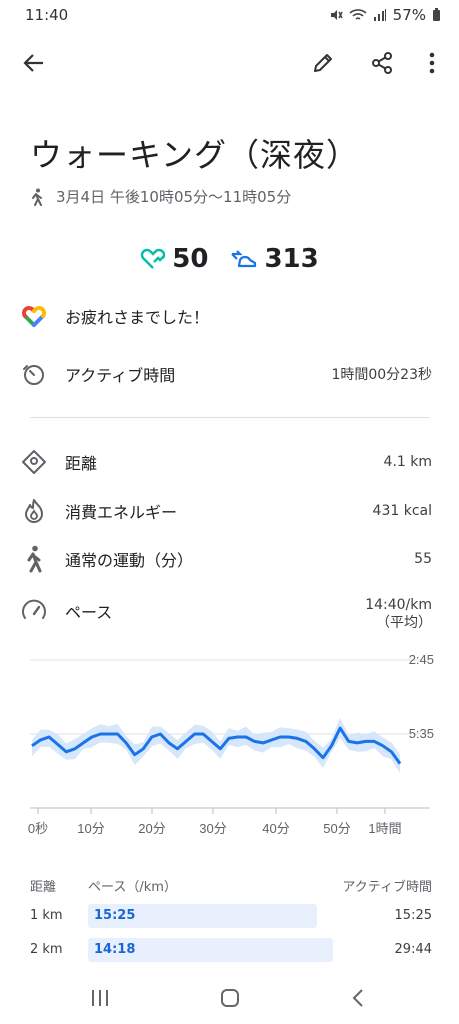  I want to click on arrow-left-icon, so click(33, 63).